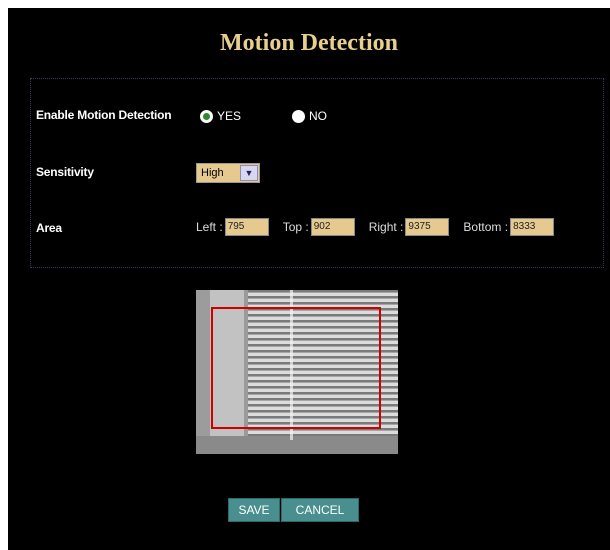 This screenshot has height=550, width=610. I want to click on camera-preview-image, so click(297, 372).